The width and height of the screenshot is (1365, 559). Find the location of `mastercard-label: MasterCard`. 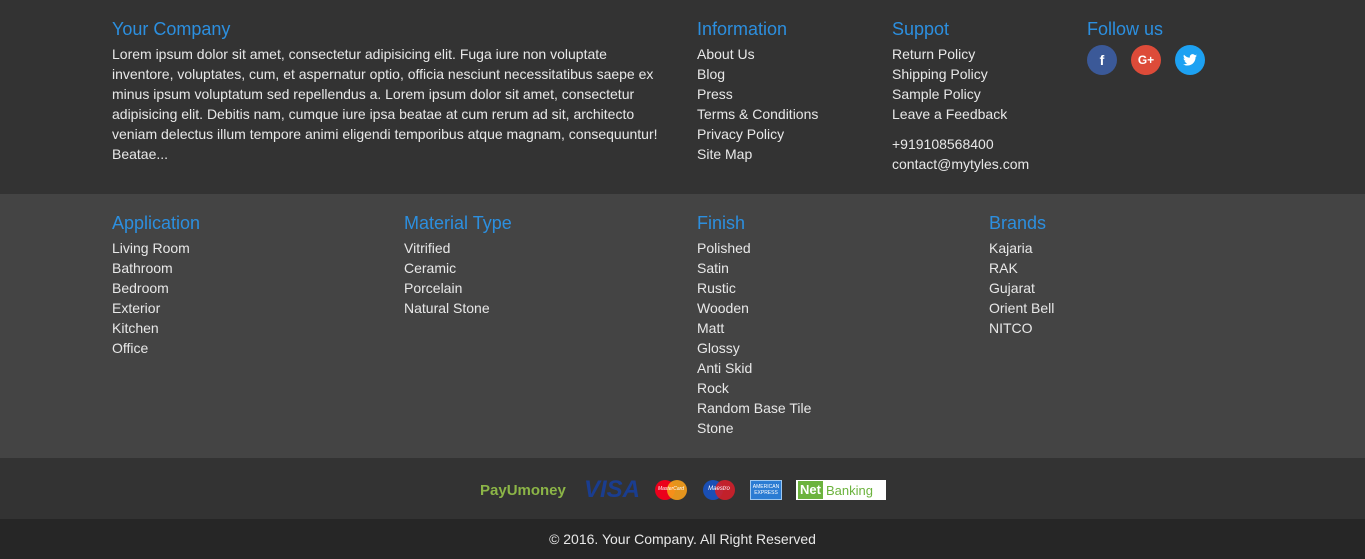

mastercard-label: MasterCard is located at coordinates (671, 489).